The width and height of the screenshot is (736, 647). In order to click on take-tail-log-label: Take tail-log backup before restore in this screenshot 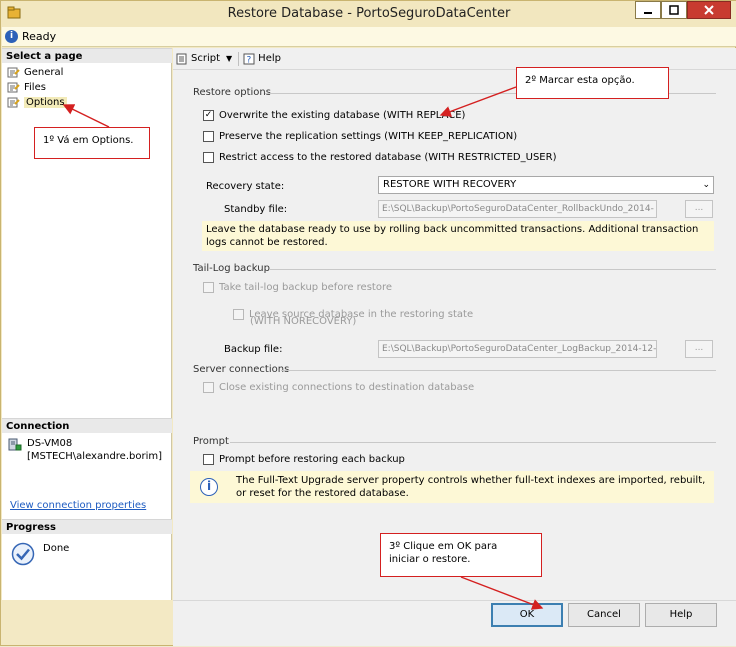, I will do `click(306, 287)`.